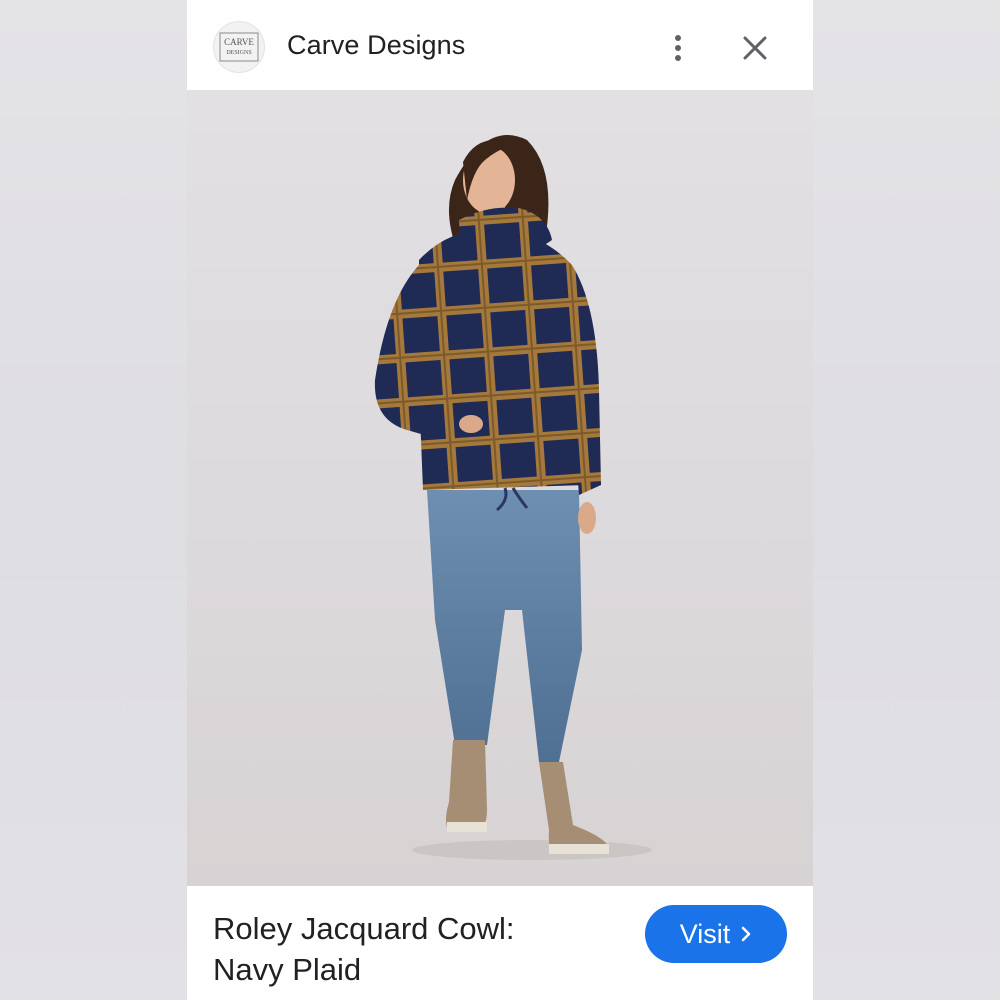 Image resolution: width=1000 pixels, height=1000 pixels. What do you see at coordinates (239, 42) in the screenshot?
I see `svg-text: CARVE` at bounding box center [239, 42].